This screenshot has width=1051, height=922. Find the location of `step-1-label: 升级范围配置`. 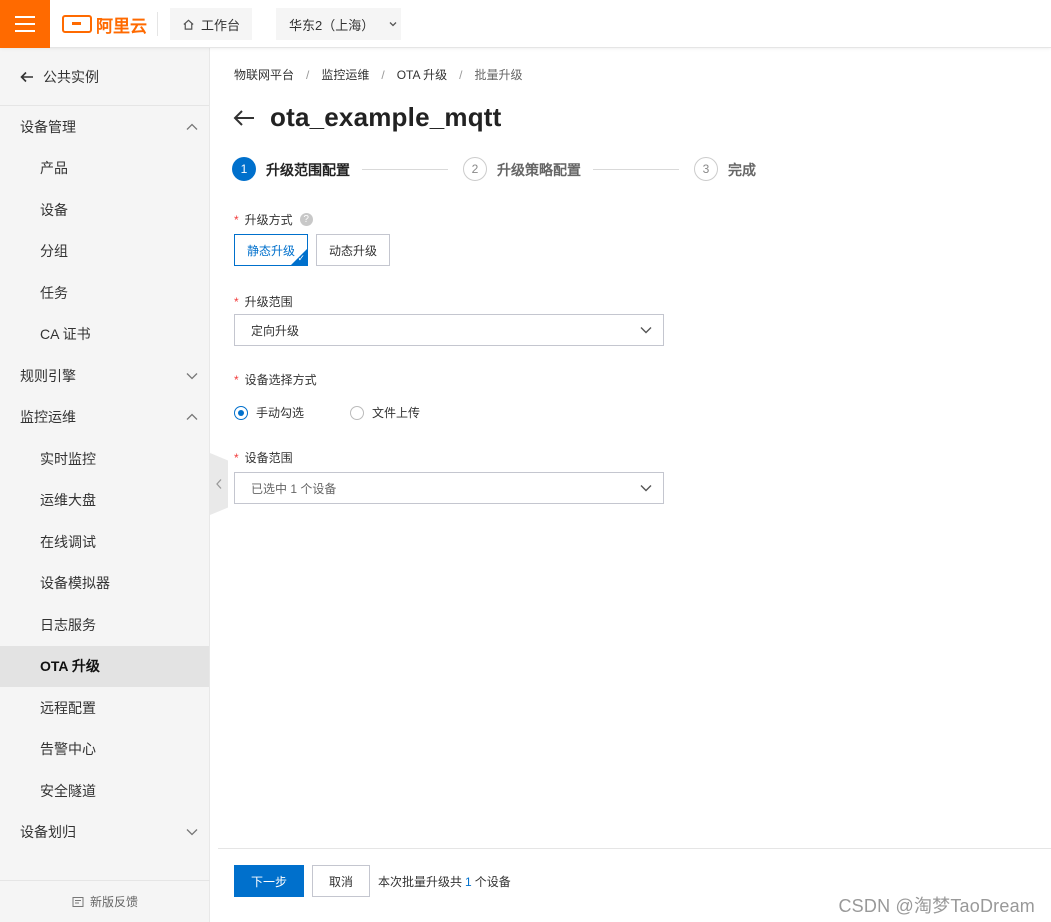

step-1-label: 升级范围配置 is located at coordinates (308, 170).